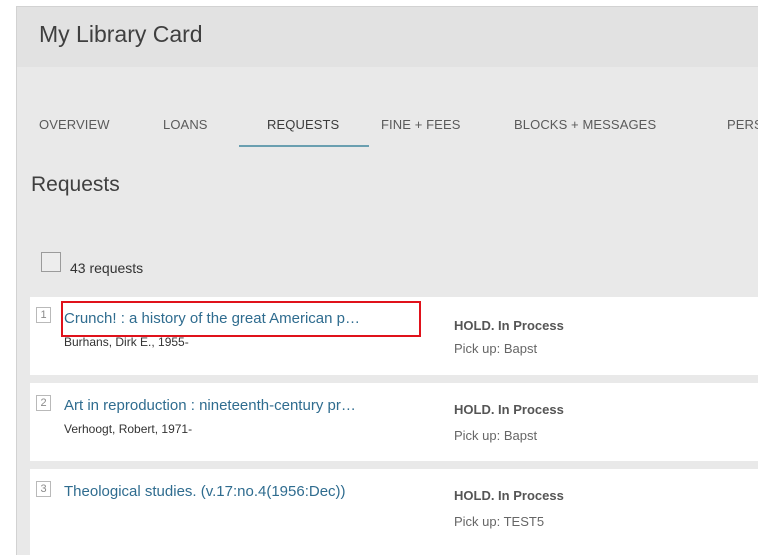 The height and width of the screenshot is (555, 758). Describe the element at coordinates (585, 124) in the screenshot. I see `tab-blocks-messages: BLOCKS + MESSAGES` at that location.